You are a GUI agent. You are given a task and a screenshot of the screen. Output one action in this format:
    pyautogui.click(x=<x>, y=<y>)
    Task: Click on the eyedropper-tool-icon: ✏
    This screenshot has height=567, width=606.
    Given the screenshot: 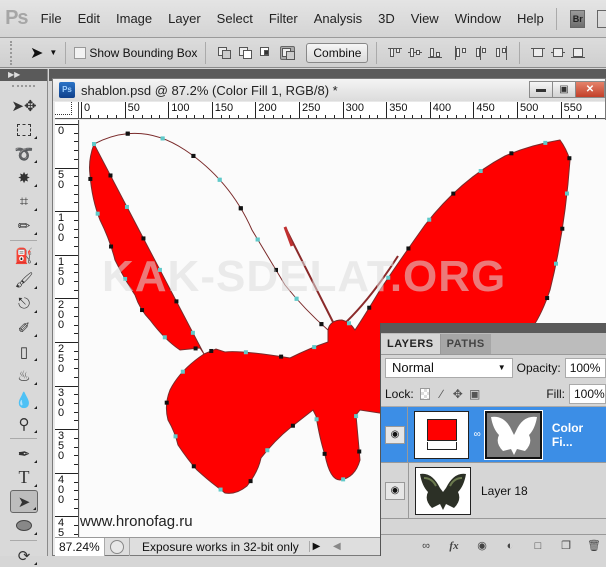 What is the action you would take?
    pyautogui.click(x=24, y=225)
    